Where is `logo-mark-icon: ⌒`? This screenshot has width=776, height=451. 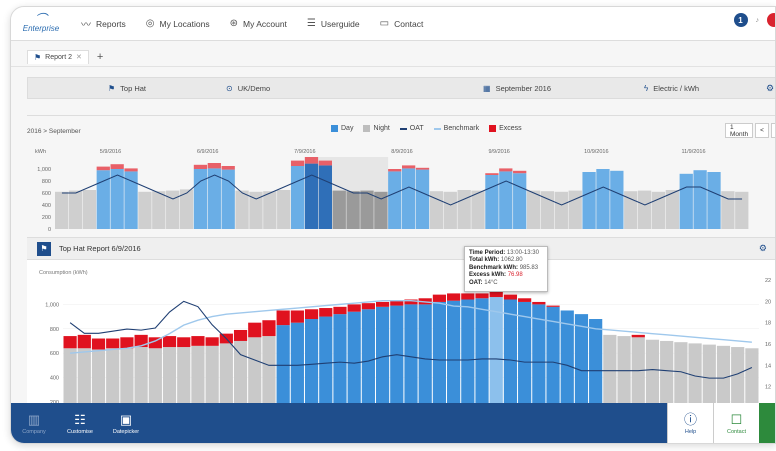
logo-mark-icon: ⌒ is located at coordinates (40, 19).